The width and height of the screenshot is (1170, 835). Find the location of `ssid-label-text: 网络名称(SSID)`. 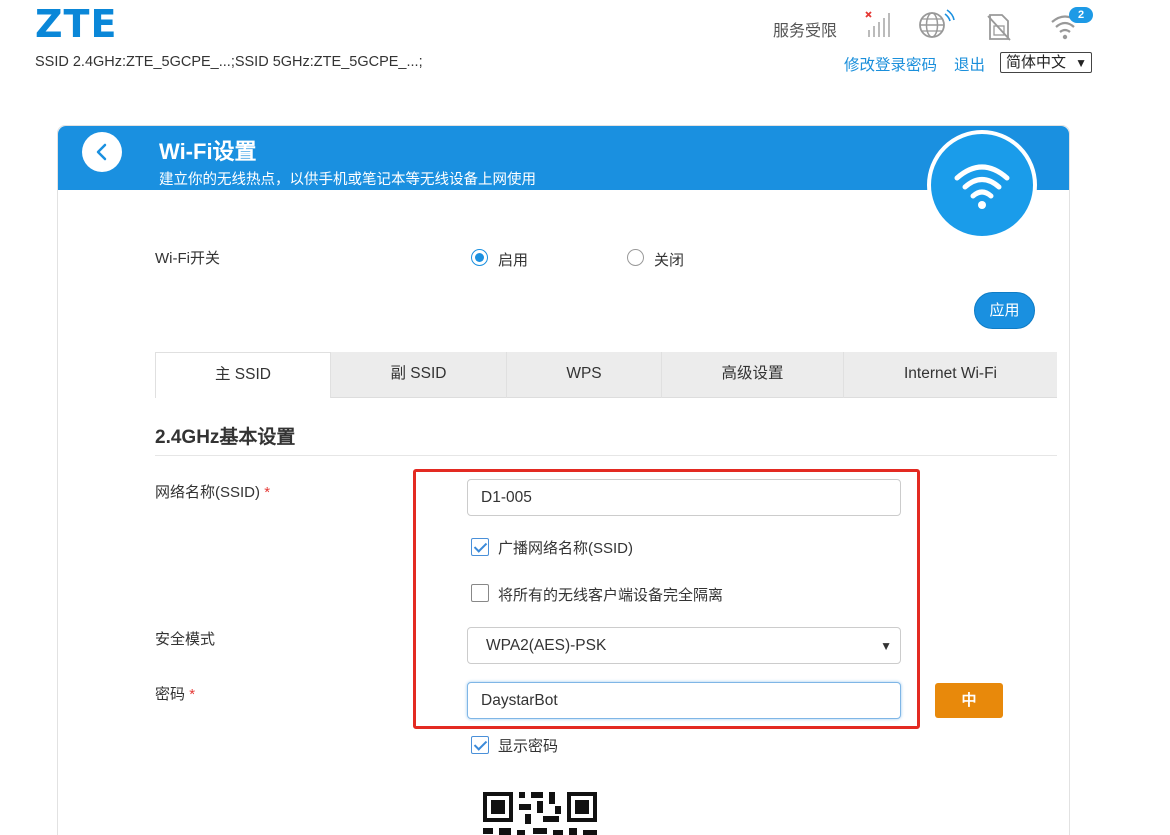

ssid-label-text: 网络名称(SSID) is located at coordinates (208, 492).